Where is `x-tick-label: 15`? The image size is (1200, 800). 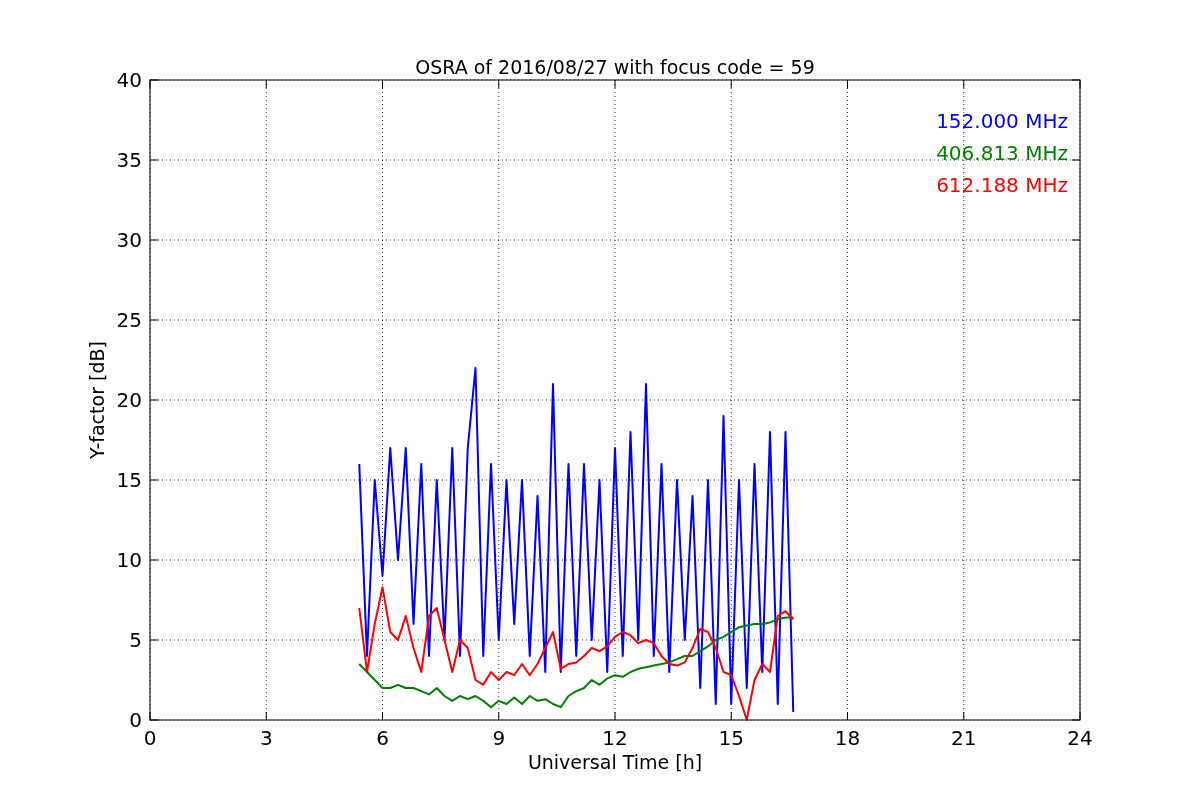
x-tick-label: 15 is located at coordinates (731, 738).